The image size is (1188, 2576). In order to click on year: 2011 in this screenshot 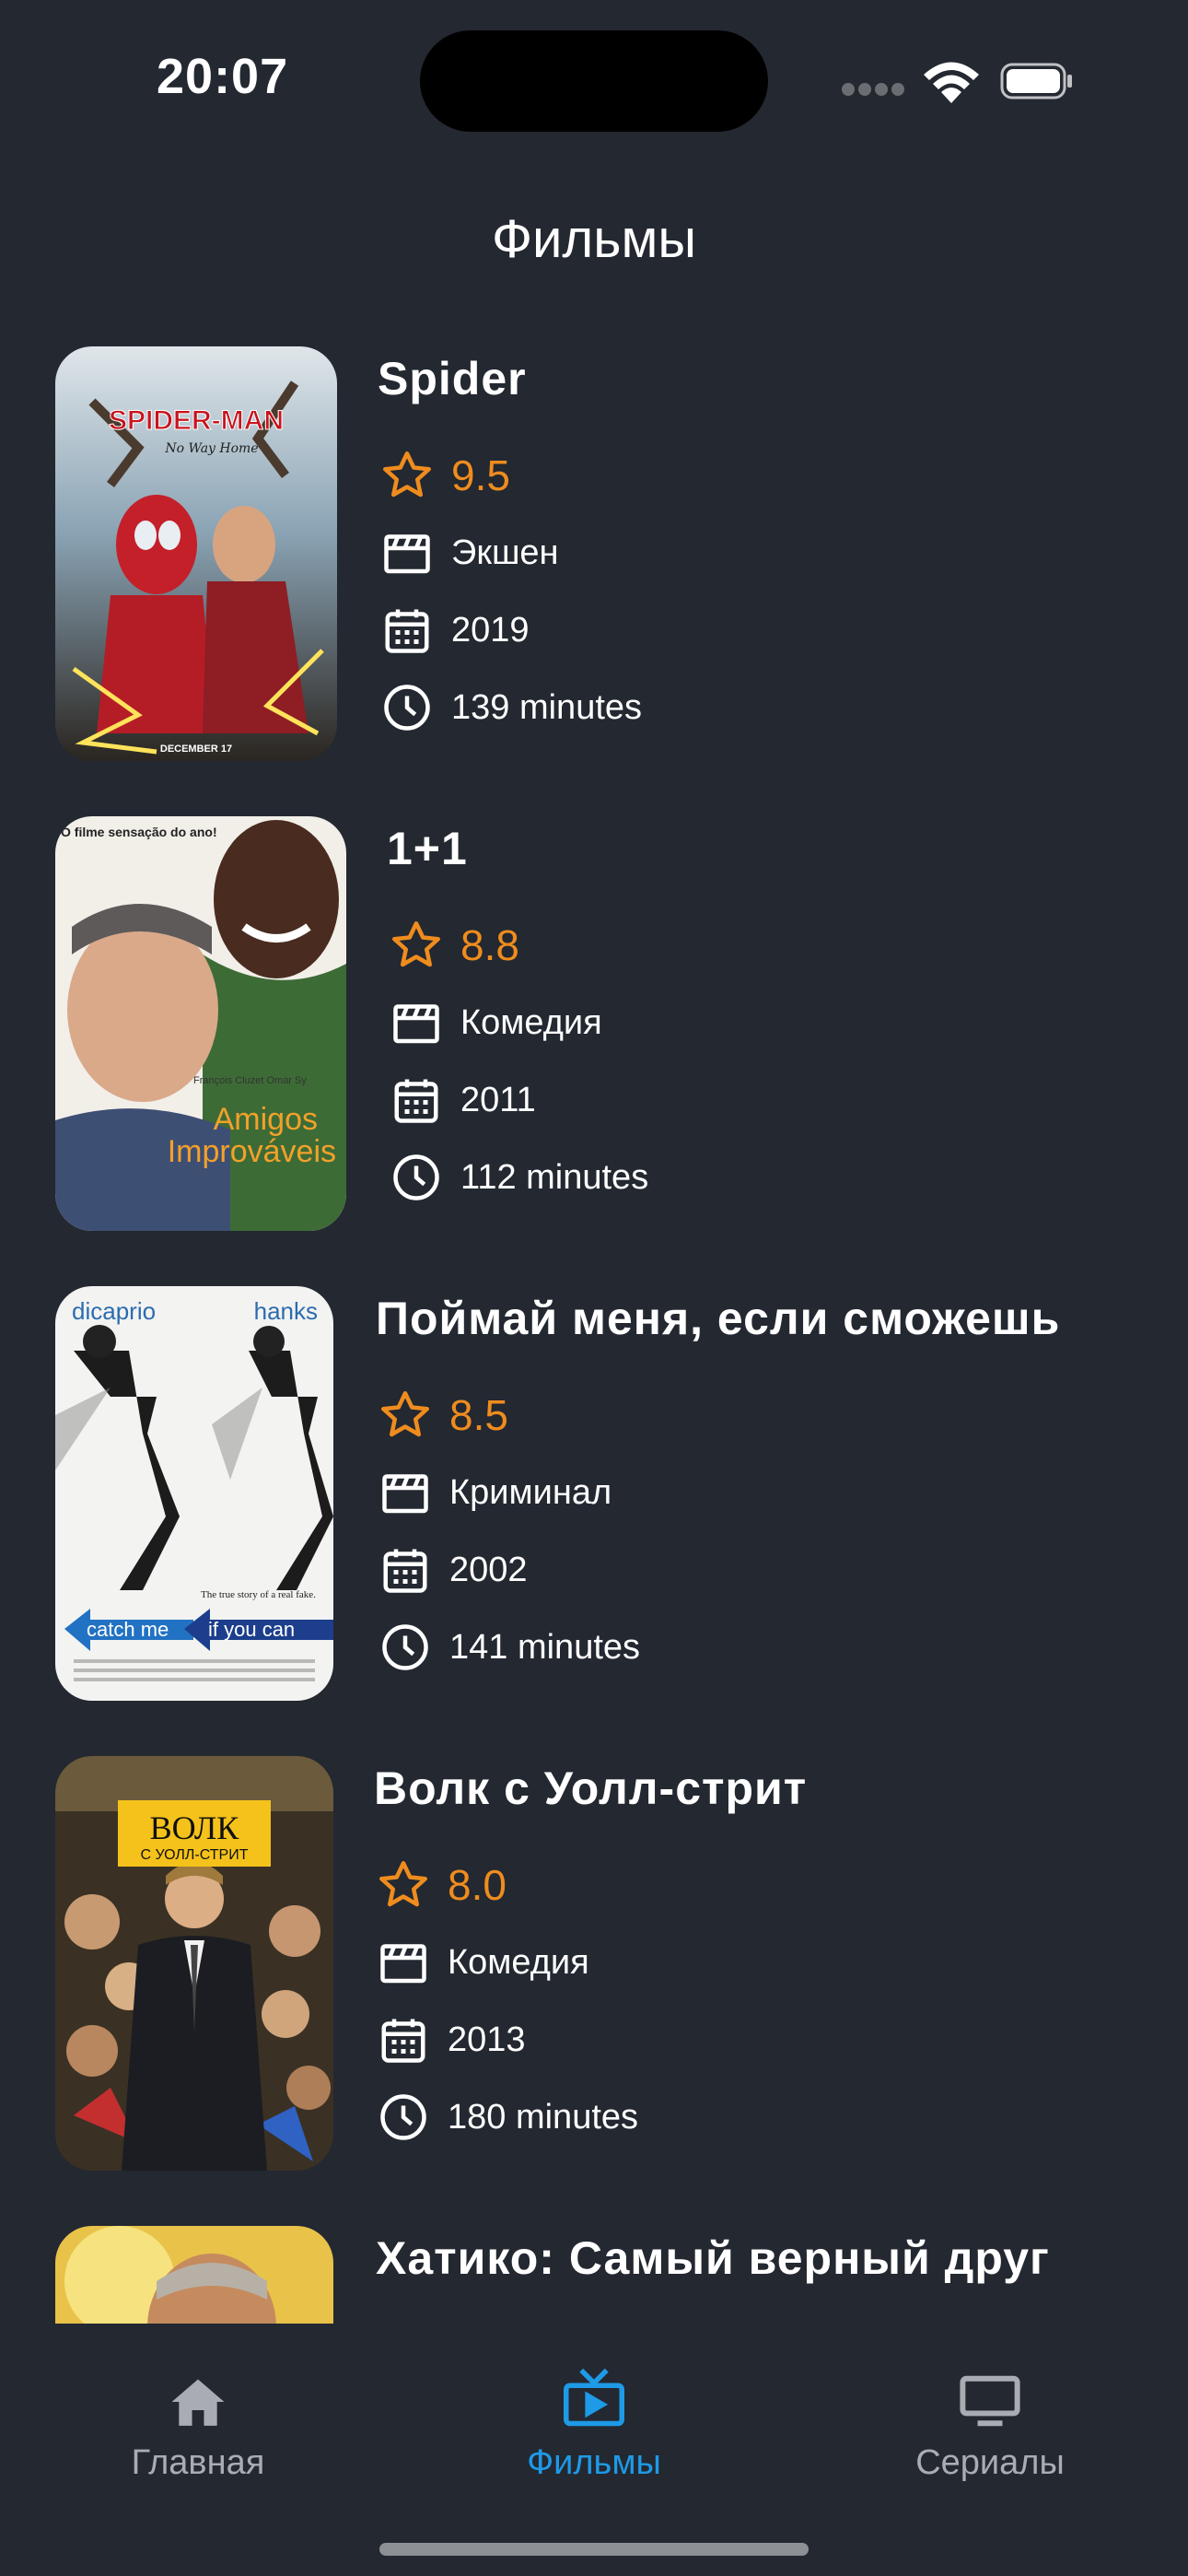, I will do `click(498, 1099)`.